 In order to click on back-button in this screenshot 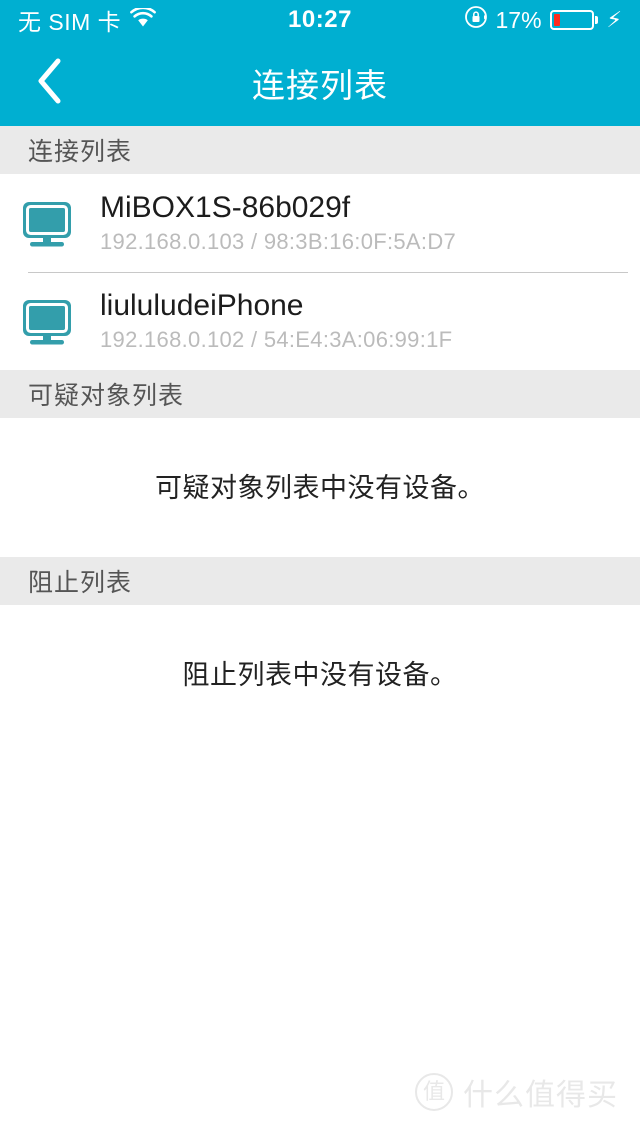, I will do `click(50, 83)`.